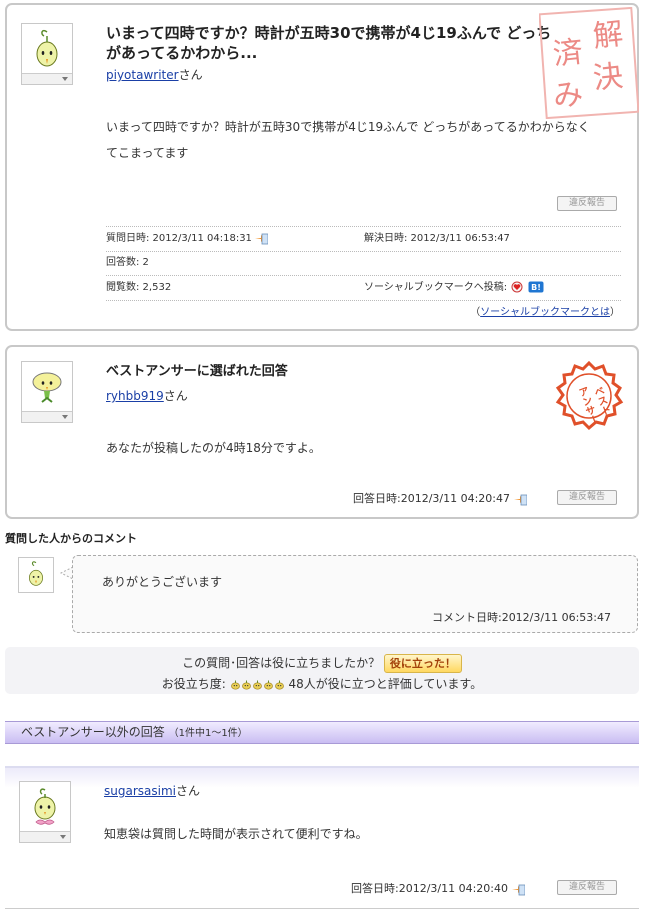 This screenshot has width=645, height=918. Describe the element at coordinates (589, 396) in the screenshot. I see `best-answer-stamp: ベスト アンサー` at that location.